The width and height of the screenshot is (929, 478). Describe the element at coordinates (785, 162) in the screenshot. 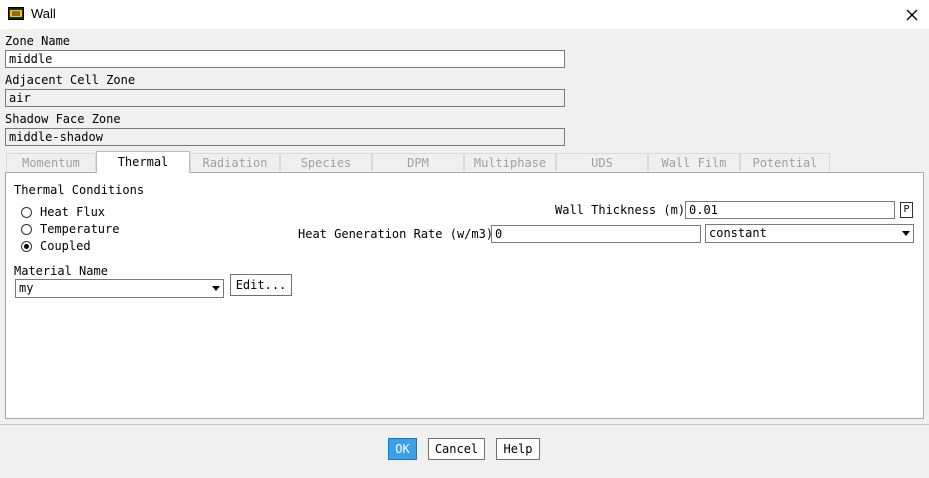

I see `tab-potential: Potential` at that location.